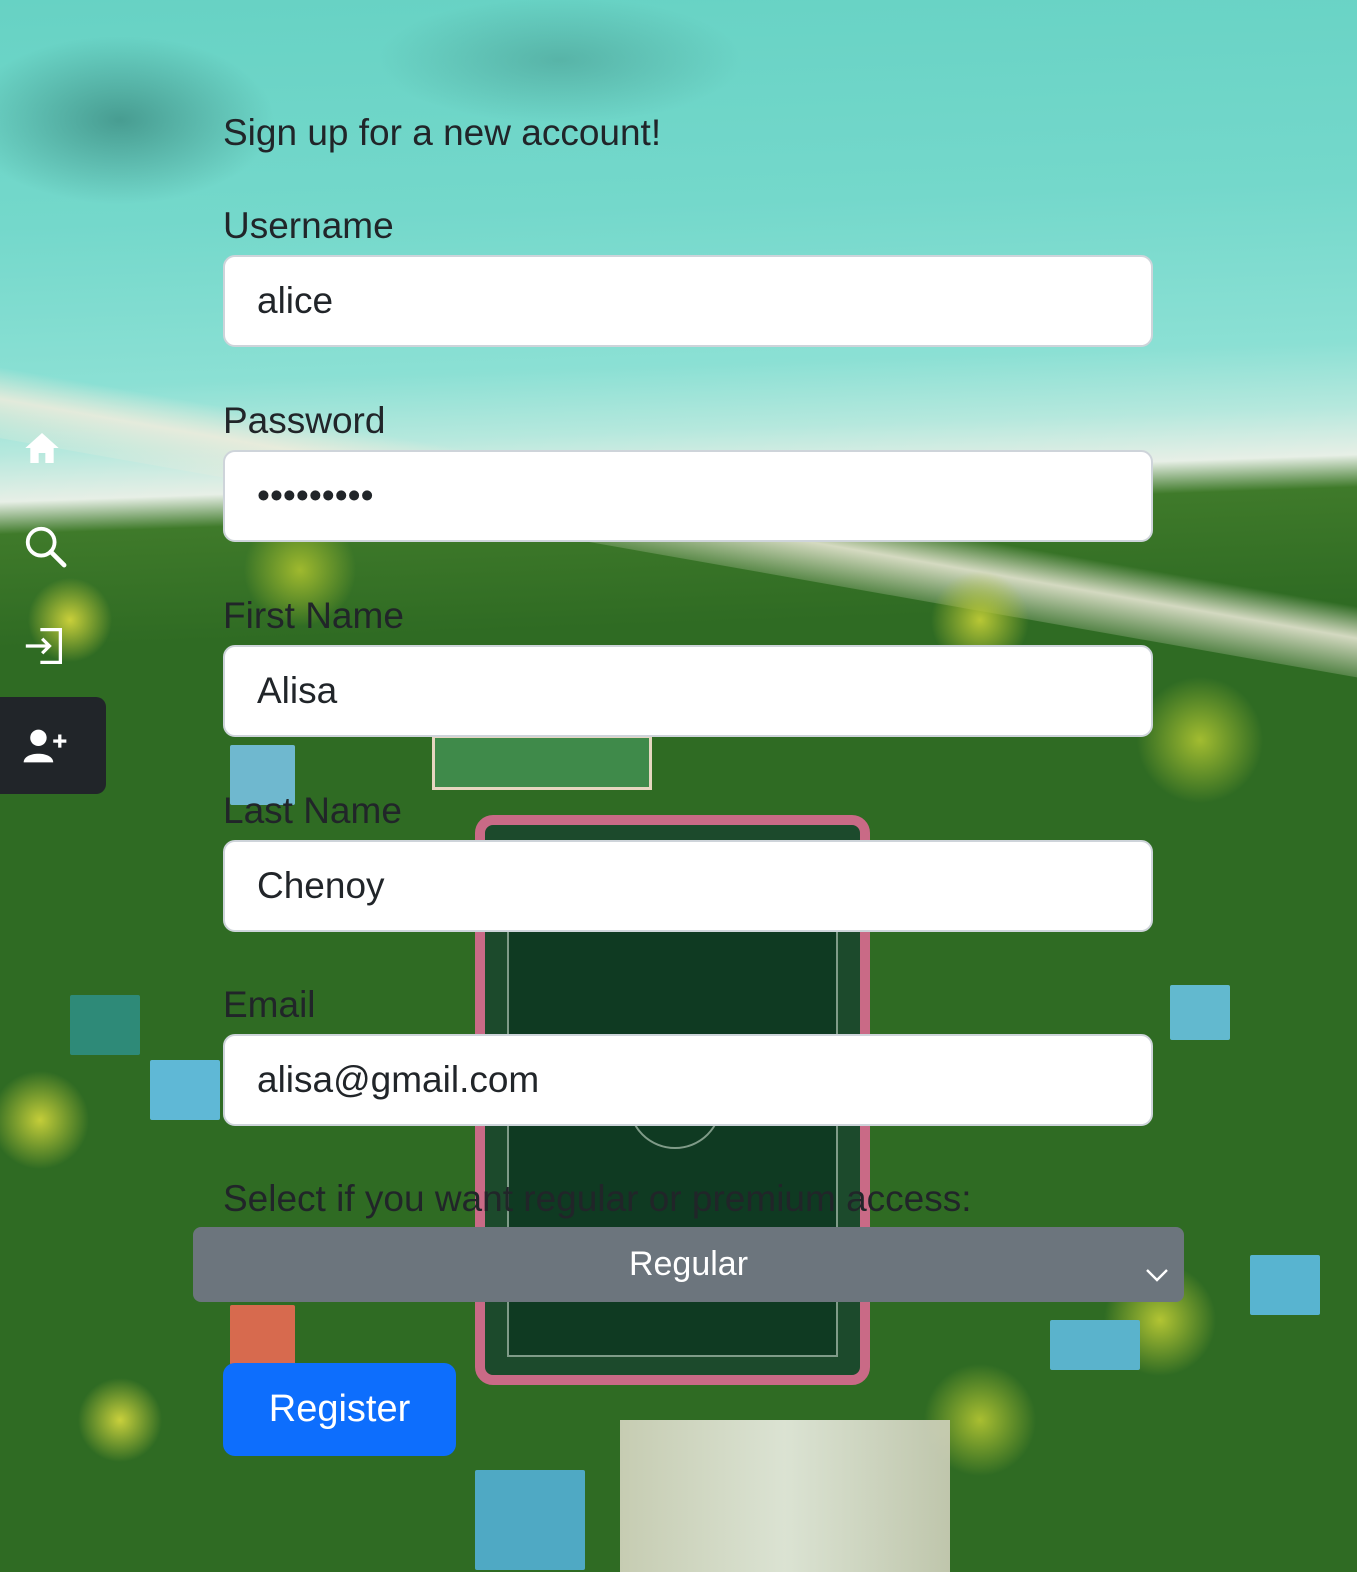 This screenshot has width=1357, height=1572. I want to click on password-label: Password, so click(304, 420).